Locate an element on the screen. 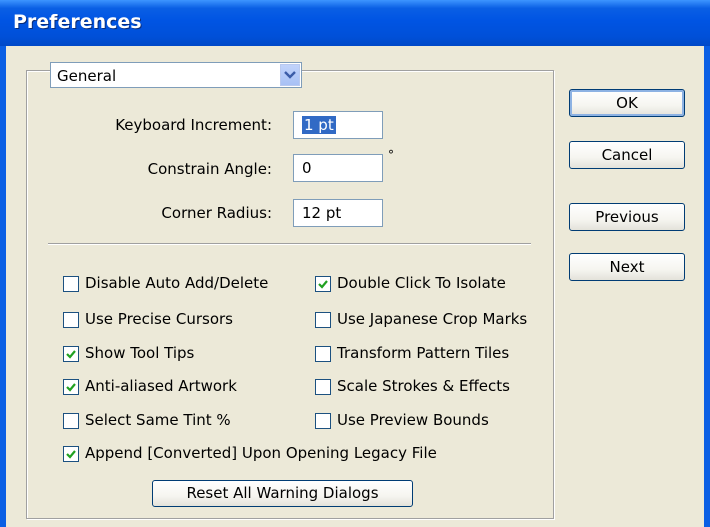  dropdown-button is located at coordinates (290, 75).